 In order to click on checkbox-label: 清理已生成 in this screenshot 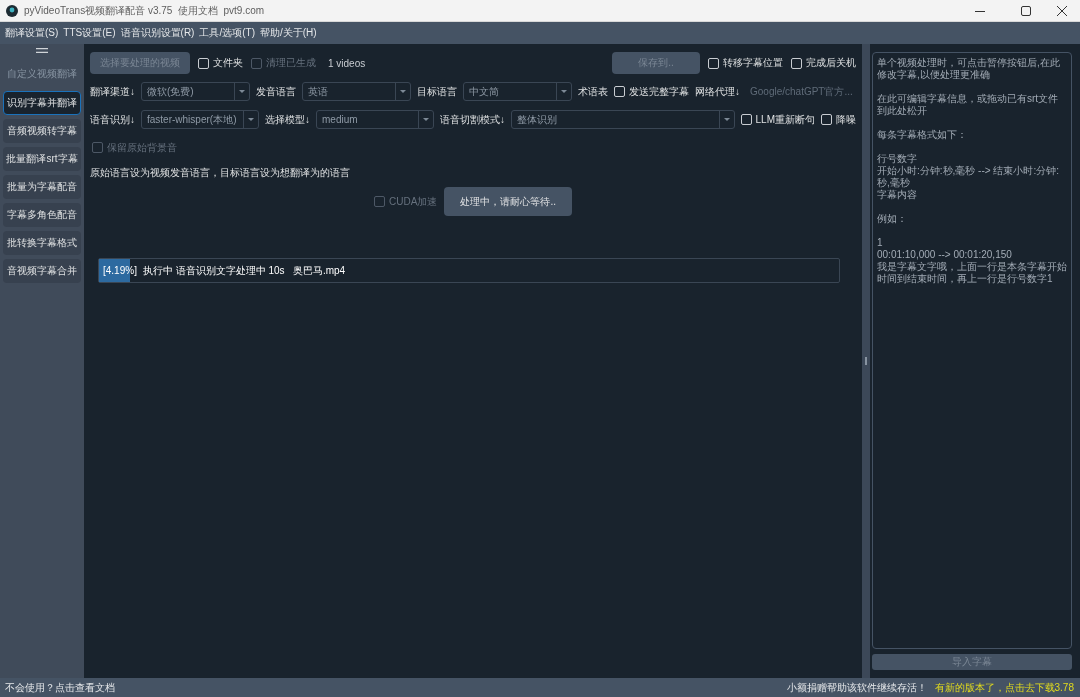, I will do `click(291, 63)`.